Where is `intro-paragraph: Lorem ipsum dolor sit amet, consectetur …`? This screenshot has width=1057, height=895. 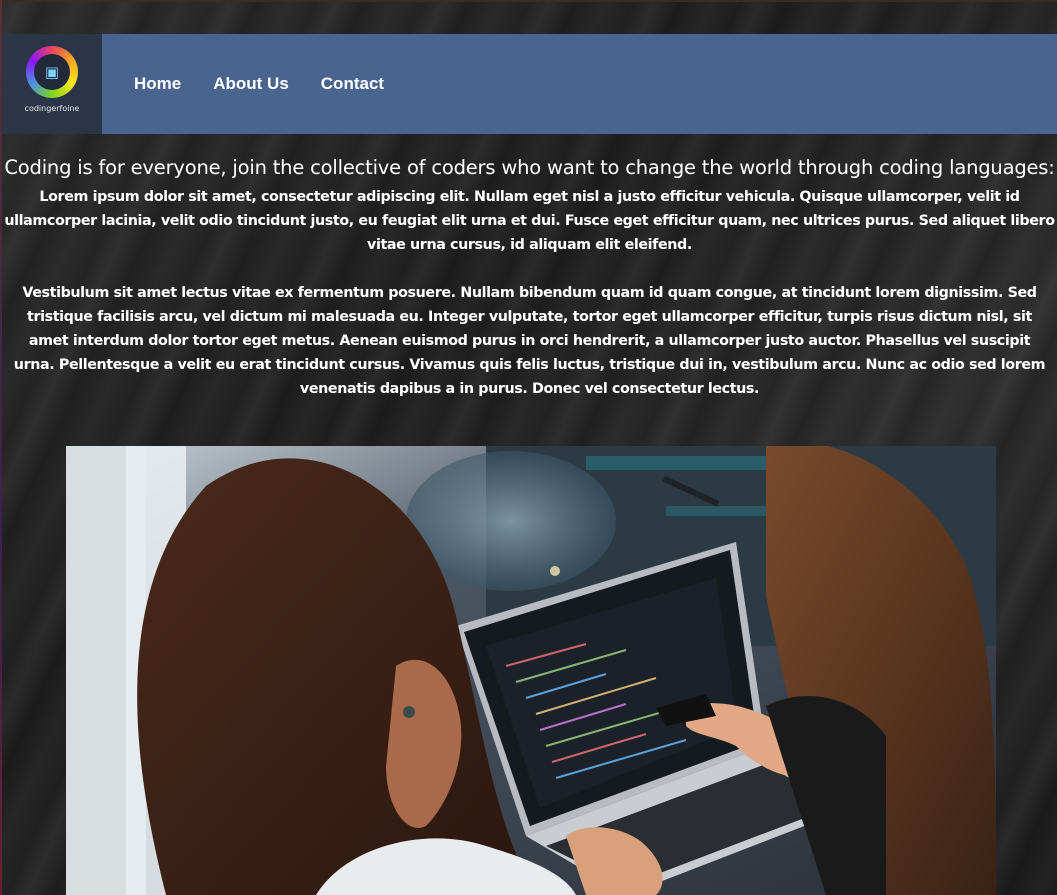
intro-paragraph: Lorem ipsum dolor sit amet, consectetur … is located at coordinates (529, 221).